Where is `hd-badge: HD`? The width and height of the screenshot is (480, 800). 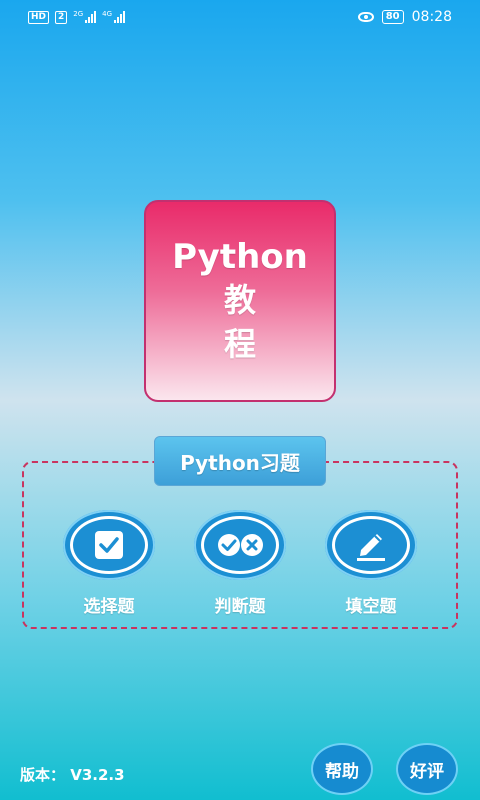 hd-badge: HD is located at coordinates (39, 17).